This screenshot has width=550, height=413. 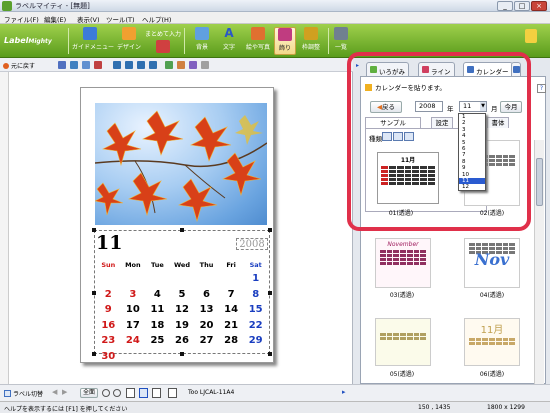 What do you see at coordinates (52, 6) in the screenshot?
I see `window-title: ラベルマイティ - [無題]` at bounding box center [52, 6].